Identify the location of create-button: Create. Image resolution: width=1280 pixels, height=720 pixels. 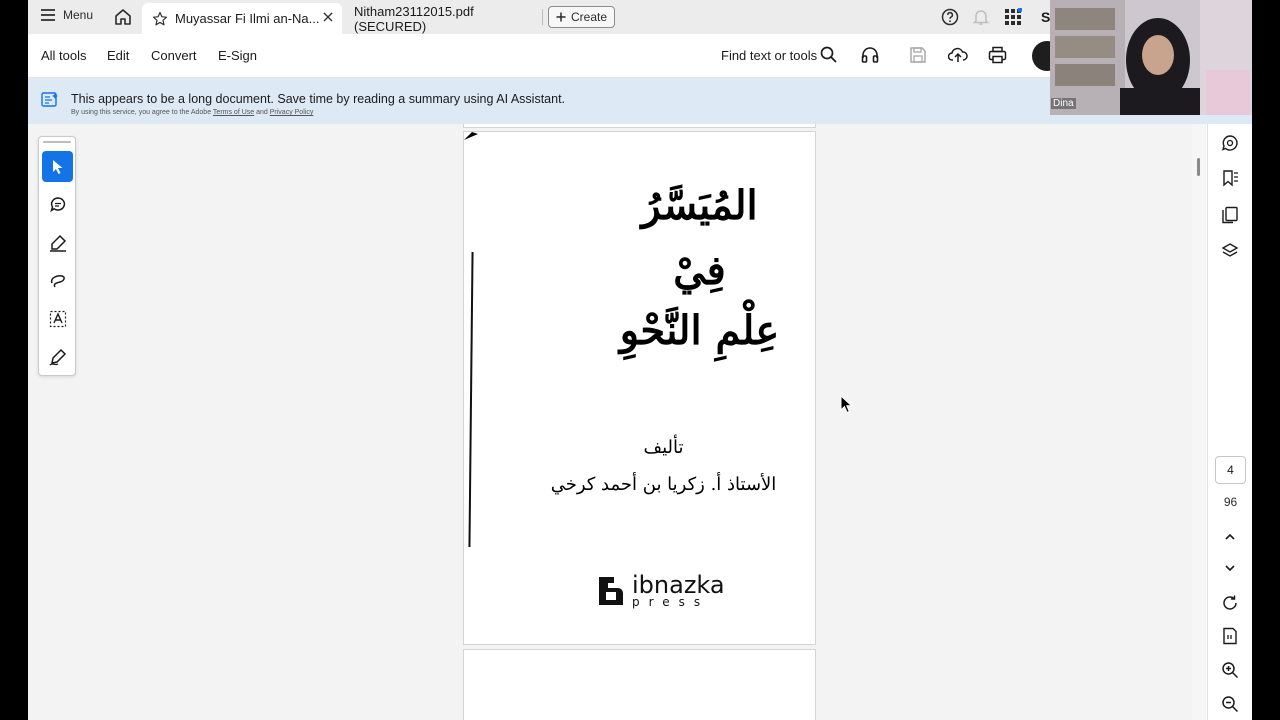
(581, 17).